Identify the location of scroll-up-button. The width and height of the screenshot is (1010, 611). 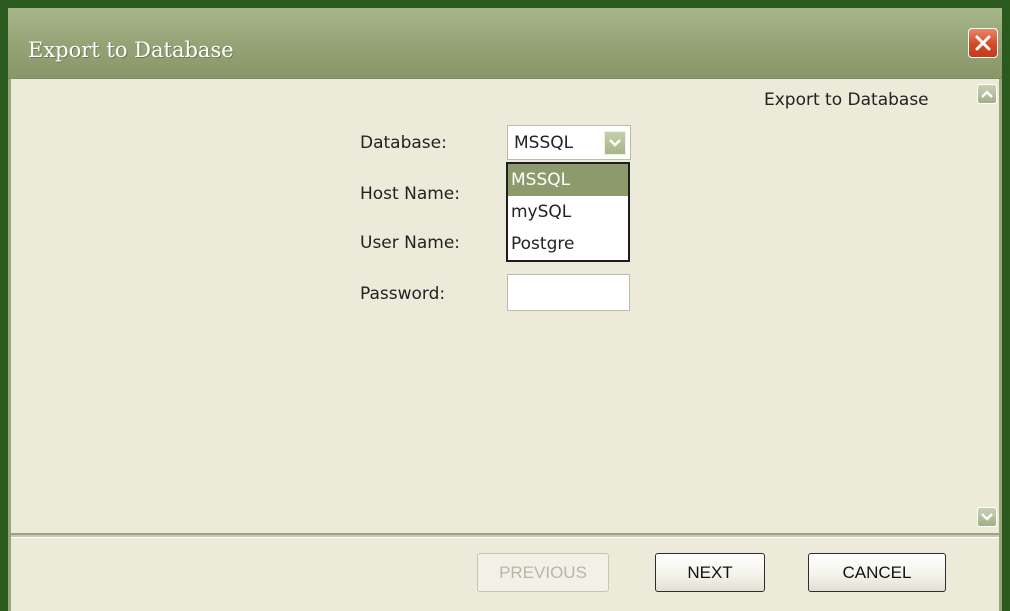
(987, 94).